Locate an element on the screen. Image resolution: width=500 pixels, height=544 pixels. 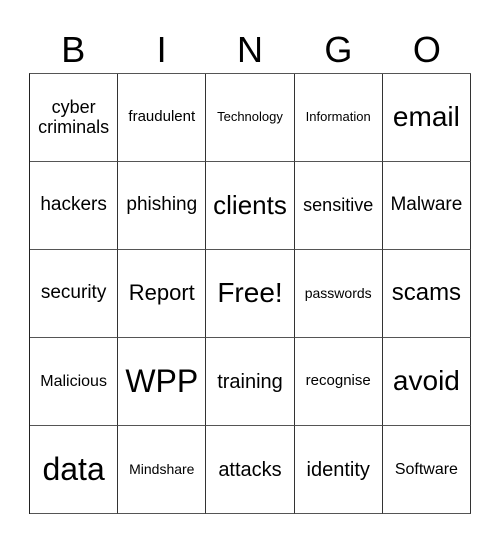
header-letter-b: B is located at coordinates (73, 49).